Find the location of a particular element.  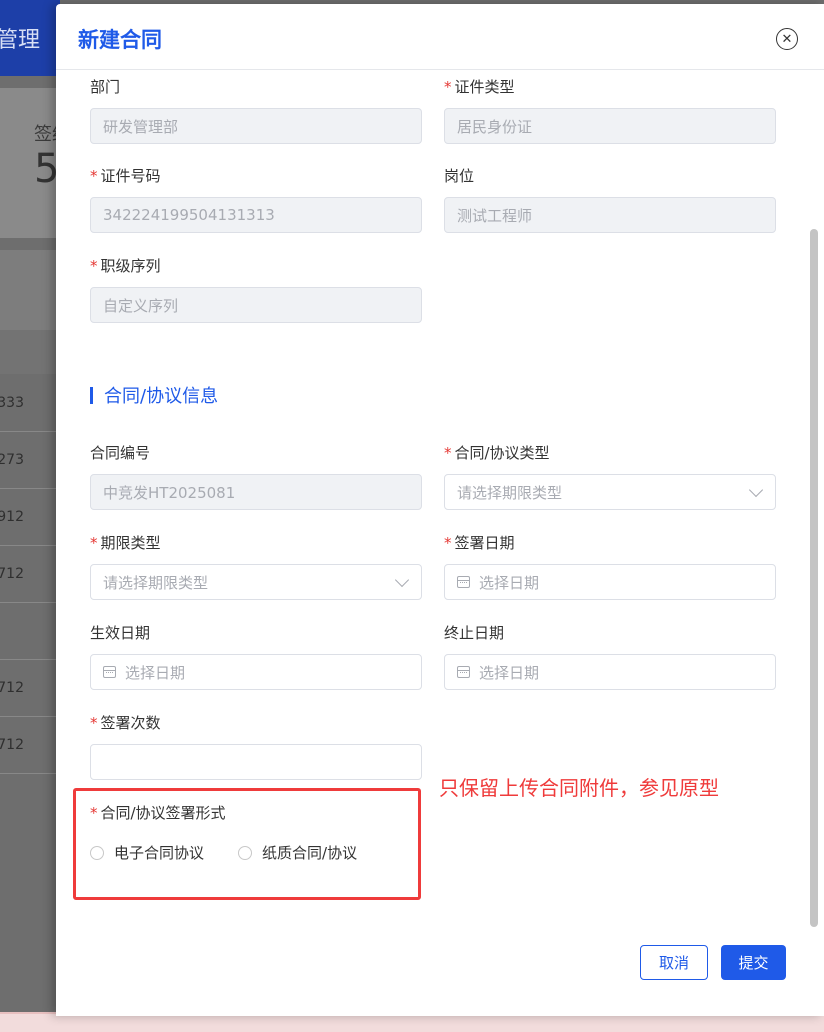

table-row: 333 is located at coordinates (30, 403).